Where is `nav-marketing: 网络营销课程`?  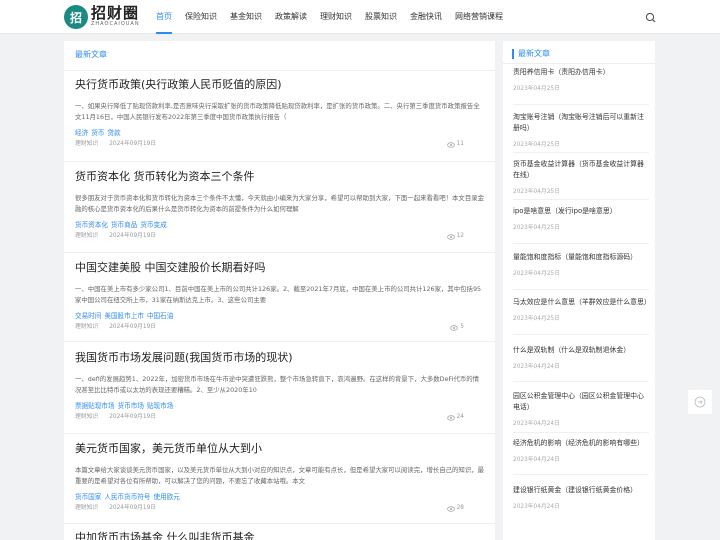 nav-marketing: 网络营销课程 is located at coordinates (479, 17).